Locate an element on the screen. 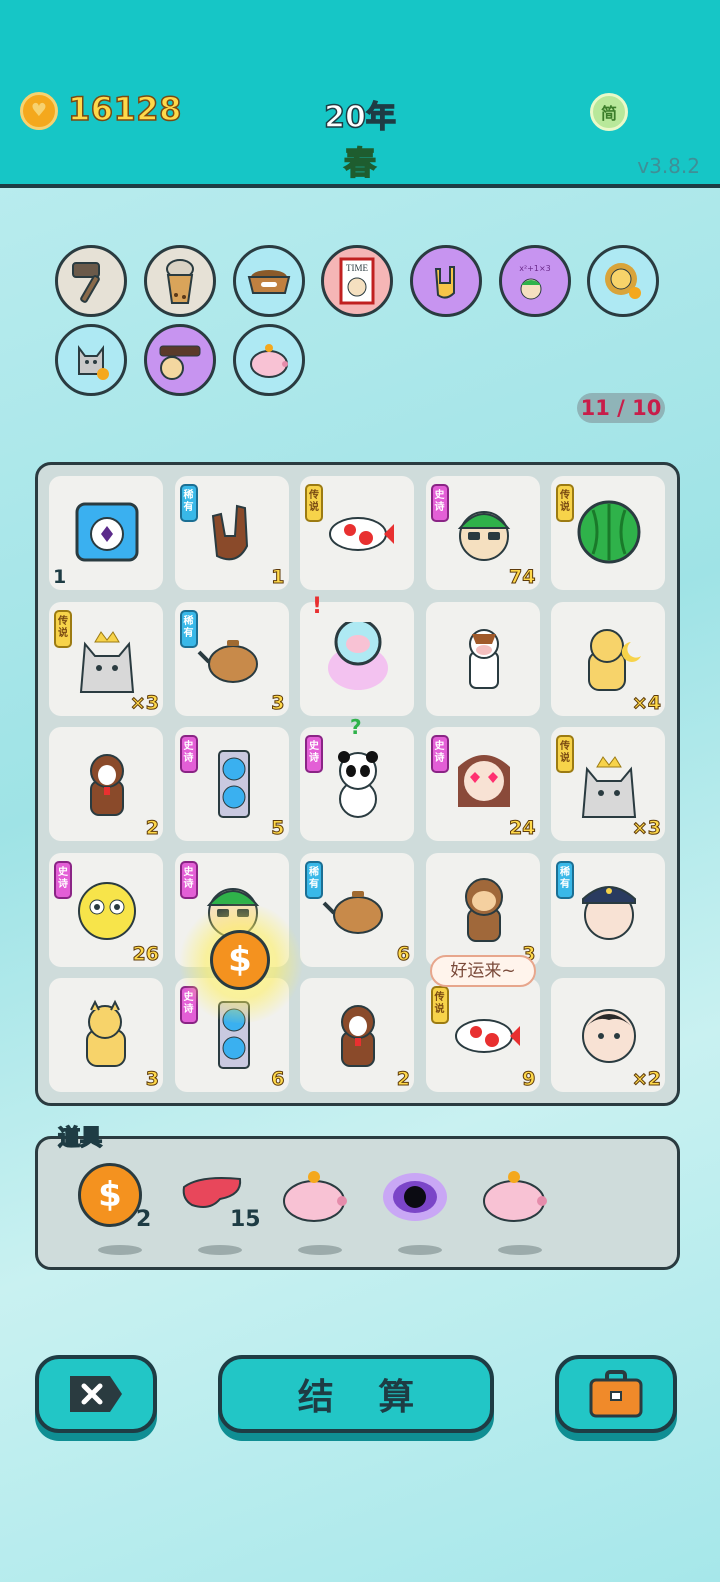 The height and width of the screenshot is (1582, 720). husky-icon is located at coordinates (91, 360).